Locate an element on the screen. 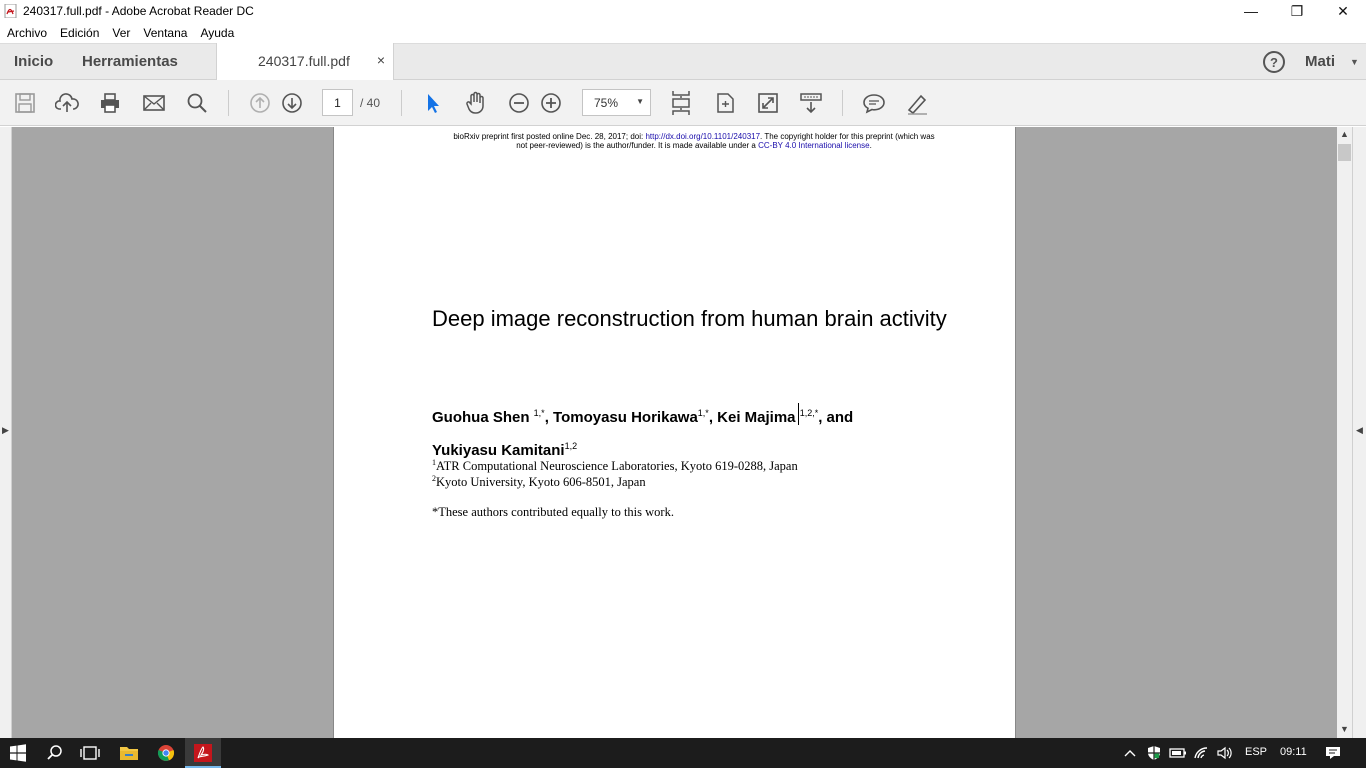 The height and width of the screenshot is (768, 1366). save-icon is located at coordinates (25, 103).